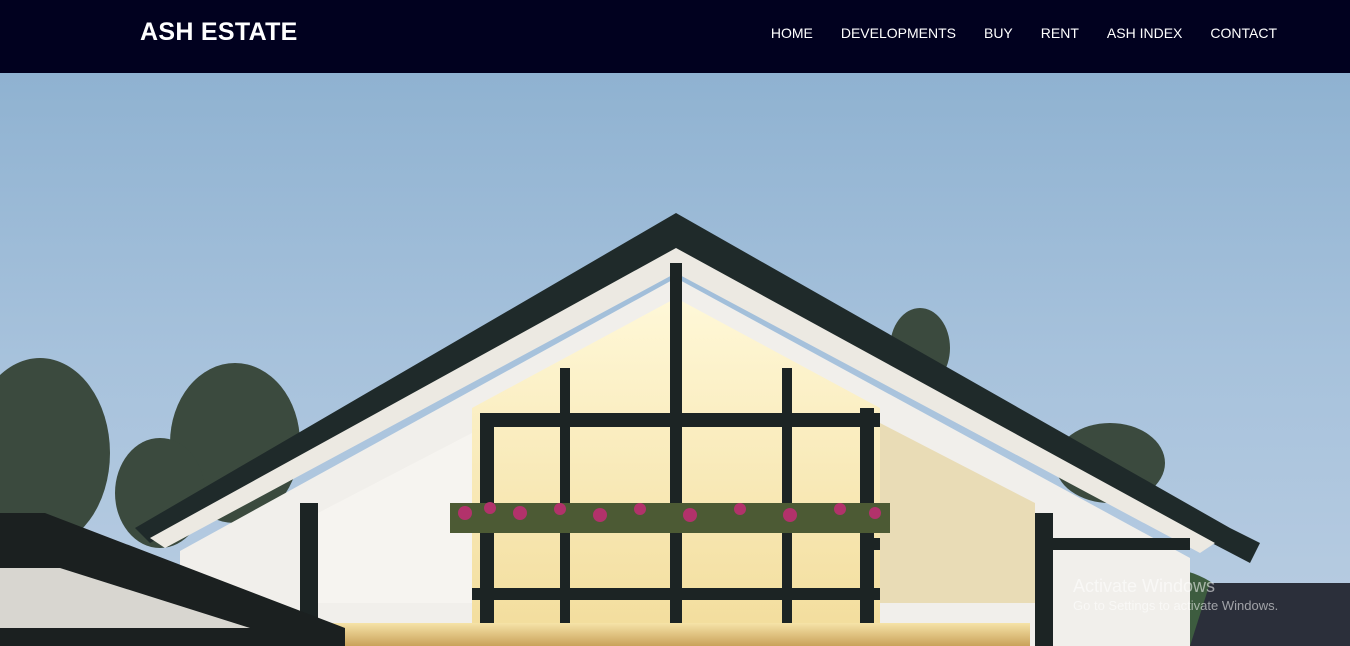 This screenshot has width=1350, height=646. What do you see at coordinates (1144, 586) in the screenshot?
I see `watermark-title: Activate Windows` at bounding box center [1144, 586].